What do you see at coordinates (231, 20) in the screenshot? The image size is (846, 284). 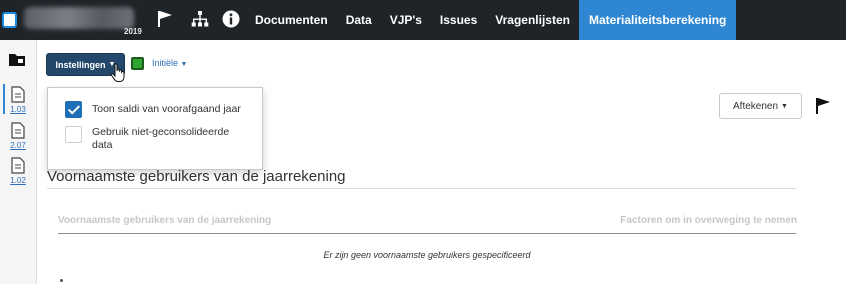 I see `info-icon` at bounding box center [231, 20].